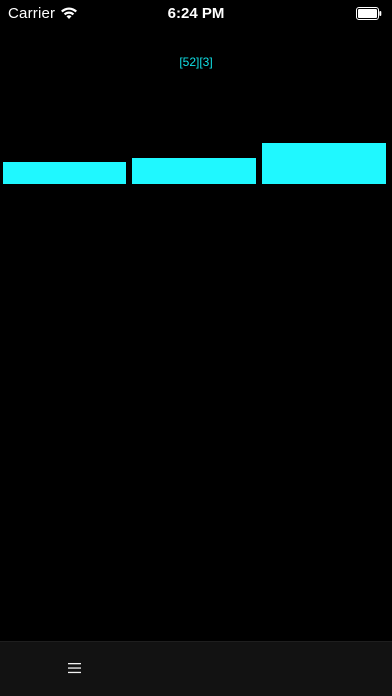  What do you see at coordinates (196, 668) in the screenshot?
I see `bottom-toolbar` at bounding box center [196, 668].